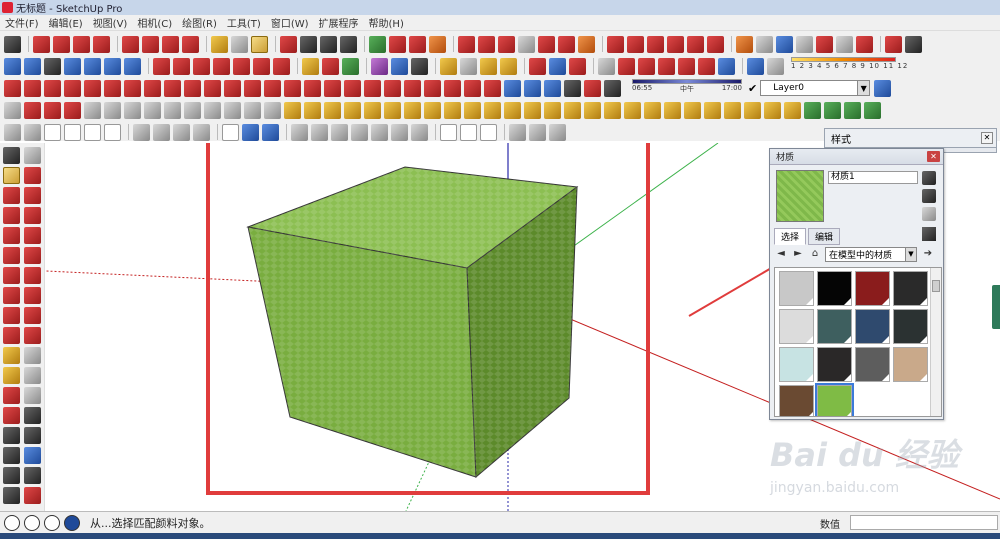  Describe the element at coordinates (241, 66) in the screenshot. I see `sandbox-tool-5-icon` at that location.